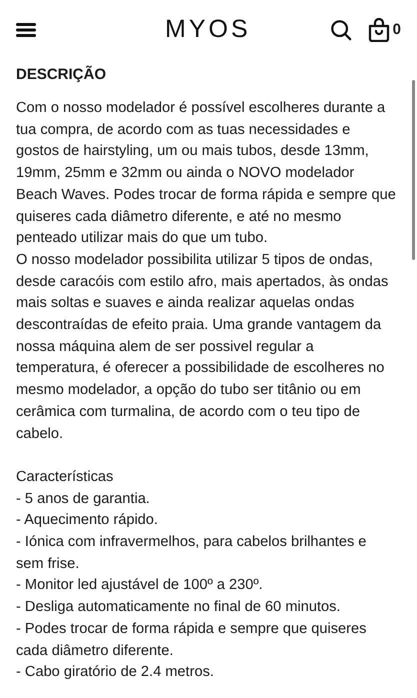 This screenshot has height=698, width=417. Describe the element at coordinates (413, 170) in the screenshot. I see `scrollbar-thumb` at that location.